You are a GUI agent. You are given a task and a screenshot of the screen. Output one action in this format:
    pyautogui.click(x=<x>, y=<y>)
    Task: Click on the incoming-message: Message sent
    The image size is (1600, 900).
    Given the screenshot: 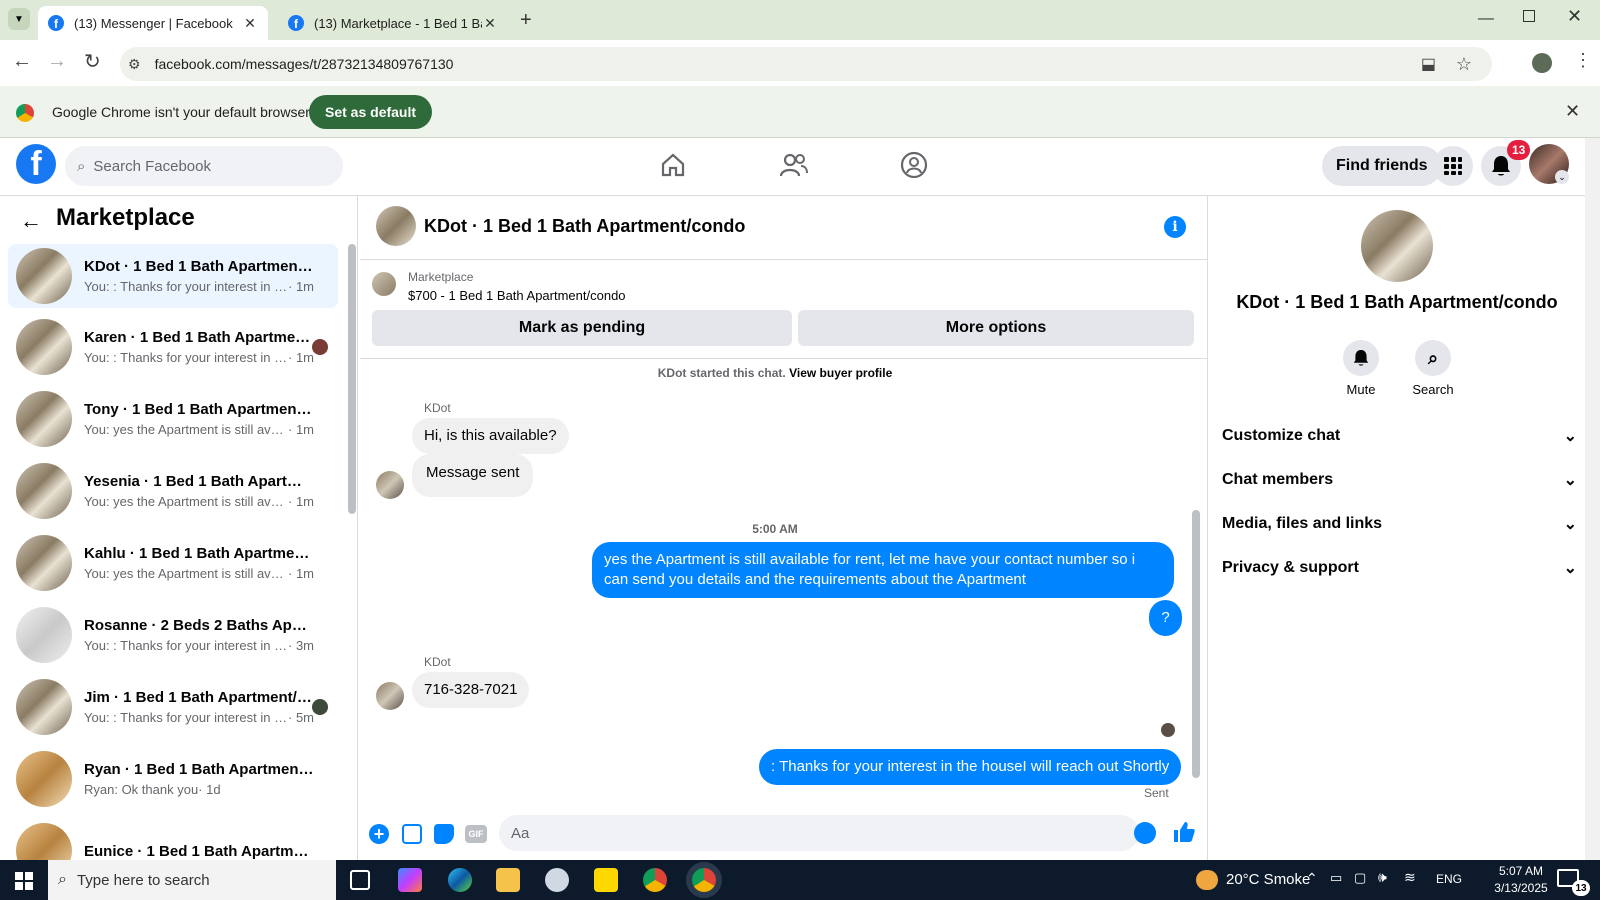 What is the action you would take?
    pyautogui.click(x=473, y=475)
    